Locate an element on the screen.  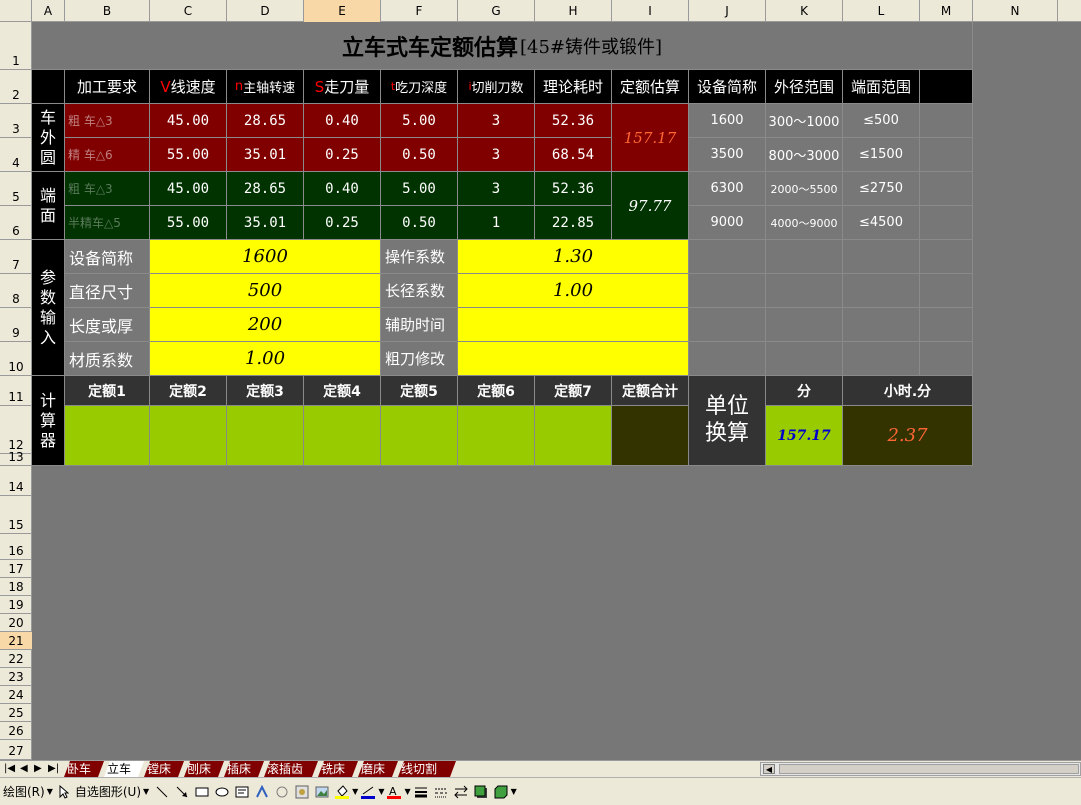
row-header-23: 23 is located at coordinates (16, 677).